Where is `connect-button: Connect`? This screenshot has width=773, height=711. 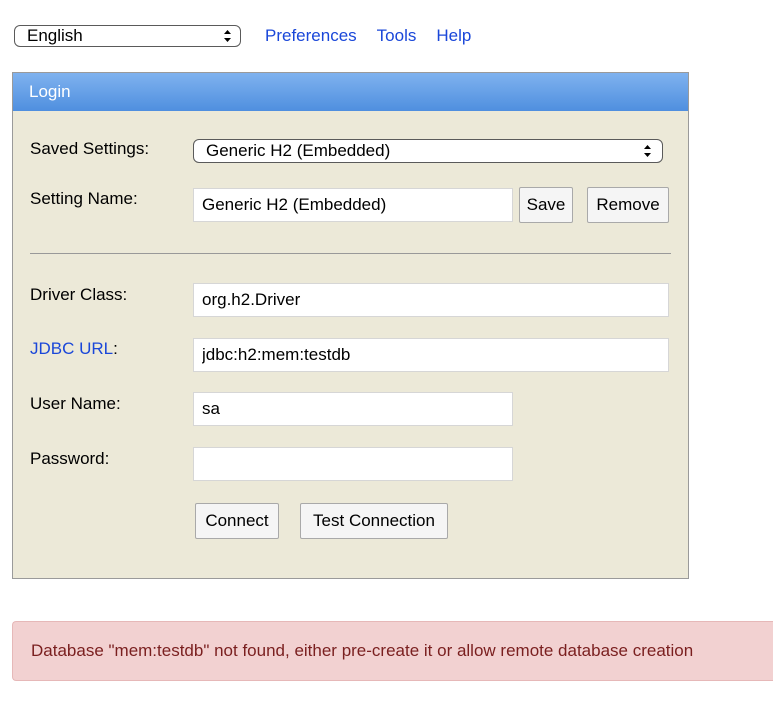
connect-button: Connect is located at coordinates (237, 521).